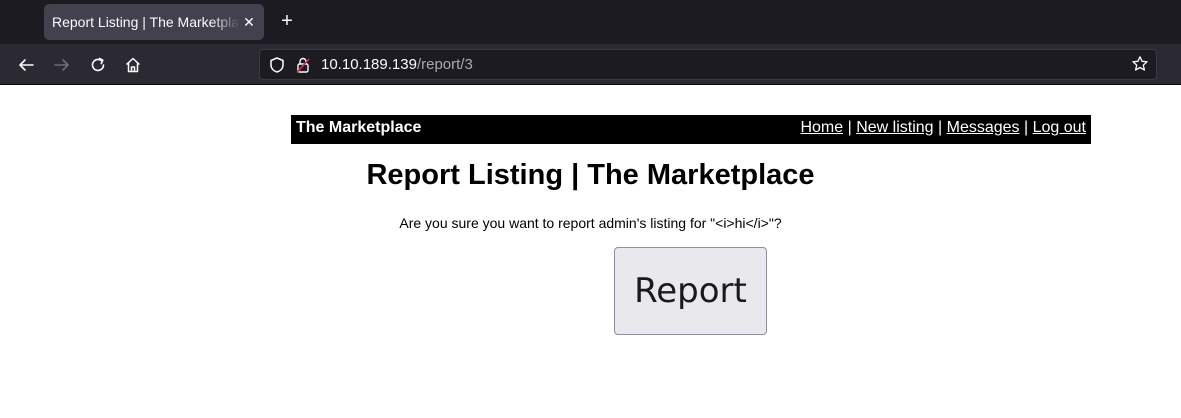  What do you see at coordinates (983, 127) in the screenshot?
I see `nav-messages-link: Messages` at bounding box center [983, 127].